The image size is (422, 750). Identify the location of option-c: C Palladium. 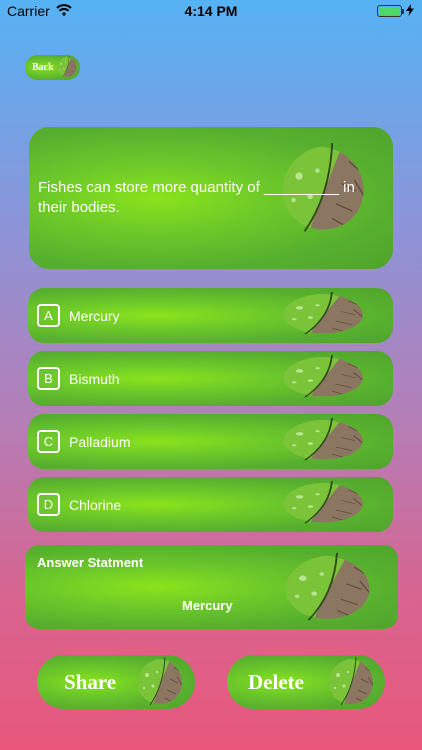
(210, 441).